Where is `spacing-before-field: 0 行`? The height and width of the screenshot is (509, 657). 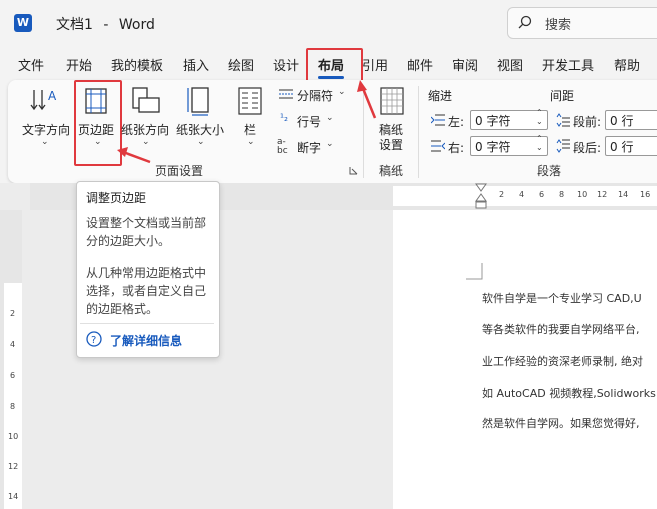 spacing-before-field: 0 行 is located at coordinates (631, 120).